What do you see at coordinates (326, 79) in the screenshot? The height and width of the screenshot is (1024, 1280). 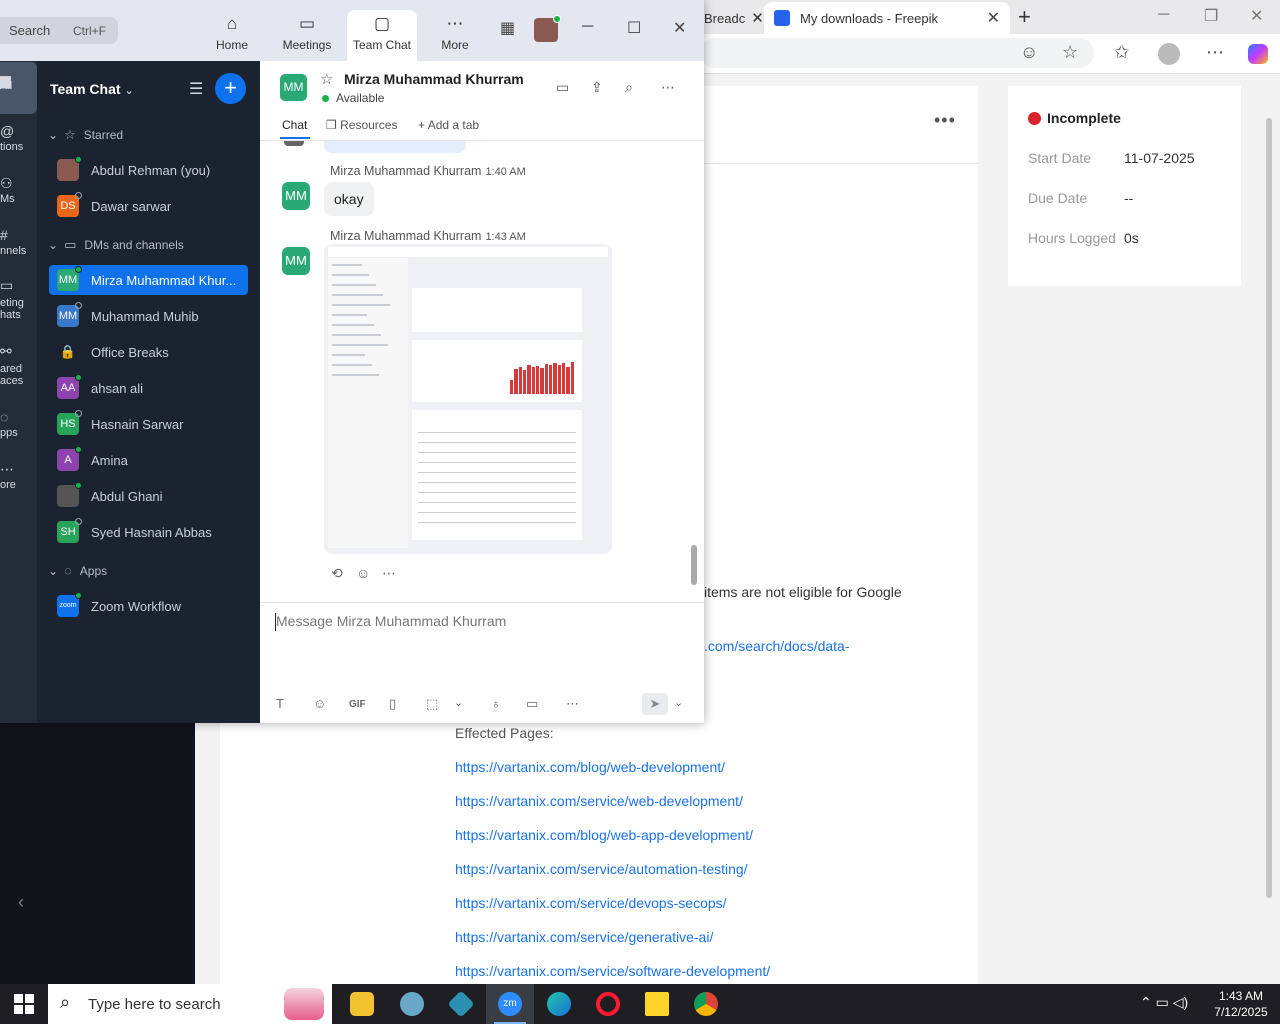 I see `star-icon: ☆` at bounding box center [326, 79].